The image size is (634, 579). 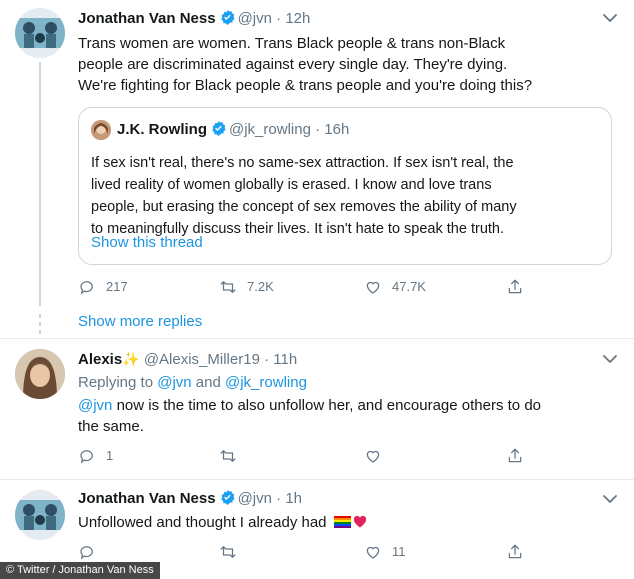 I want to click on tweet-actions: 1, so click(x=308, y=456).